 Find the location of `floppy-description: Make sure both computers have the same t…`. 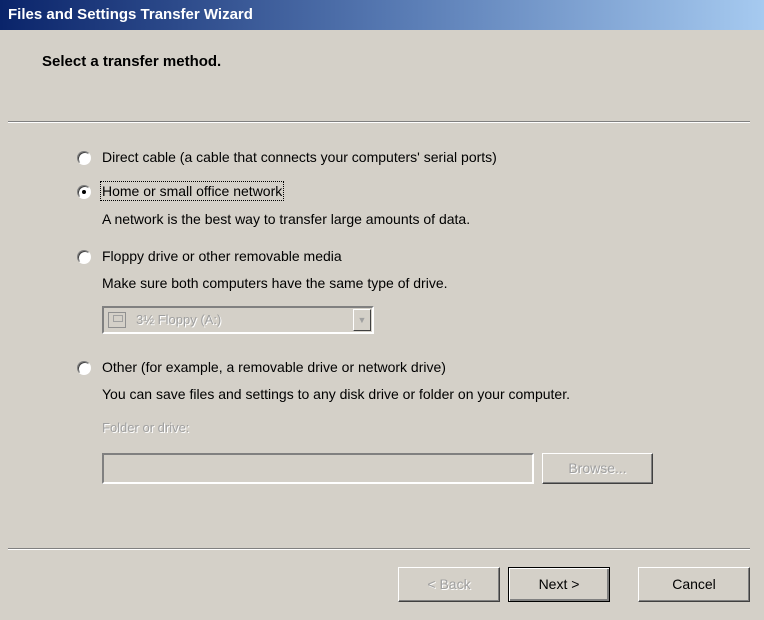

floppy-description: Make sure both computers have the same t… is located at coordinates (275, 283).